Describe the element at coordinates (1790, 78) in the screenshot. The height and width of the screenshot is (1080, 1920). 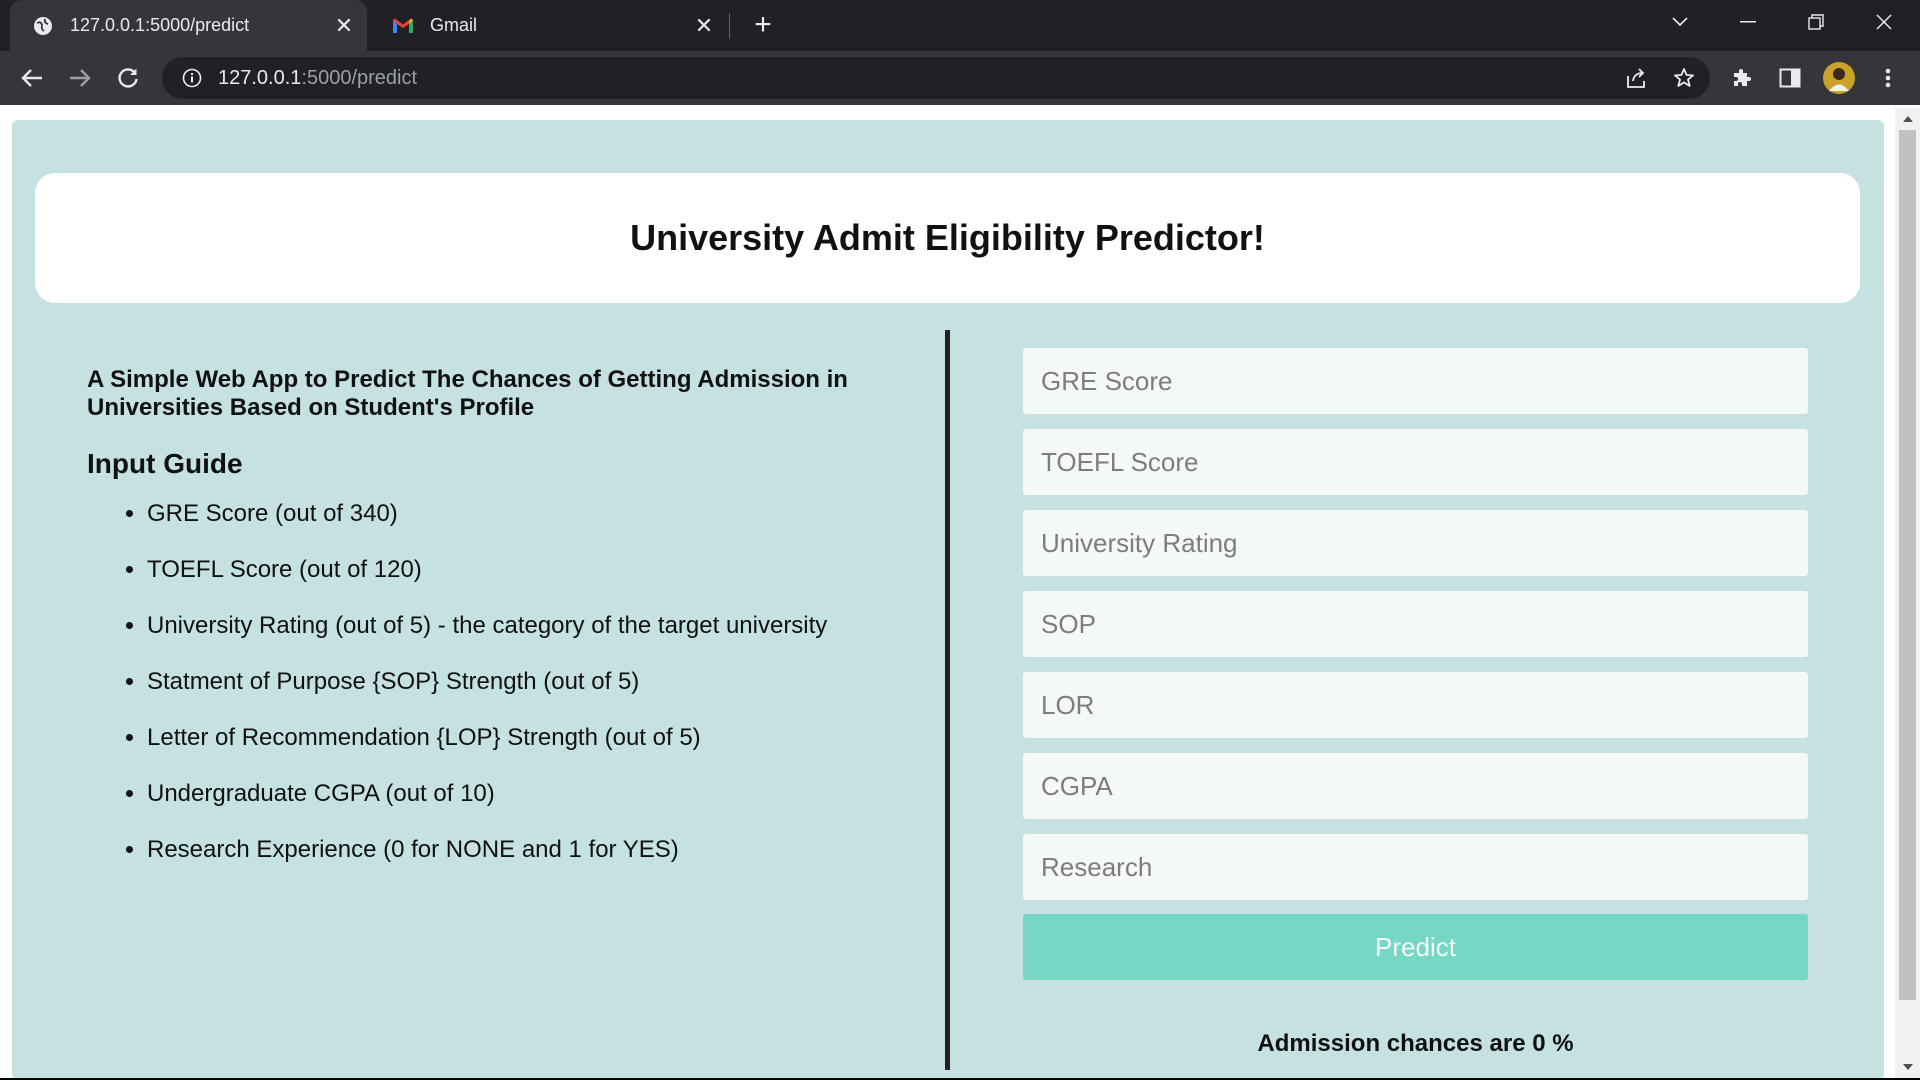
I see `side-panel-icon` at that location.